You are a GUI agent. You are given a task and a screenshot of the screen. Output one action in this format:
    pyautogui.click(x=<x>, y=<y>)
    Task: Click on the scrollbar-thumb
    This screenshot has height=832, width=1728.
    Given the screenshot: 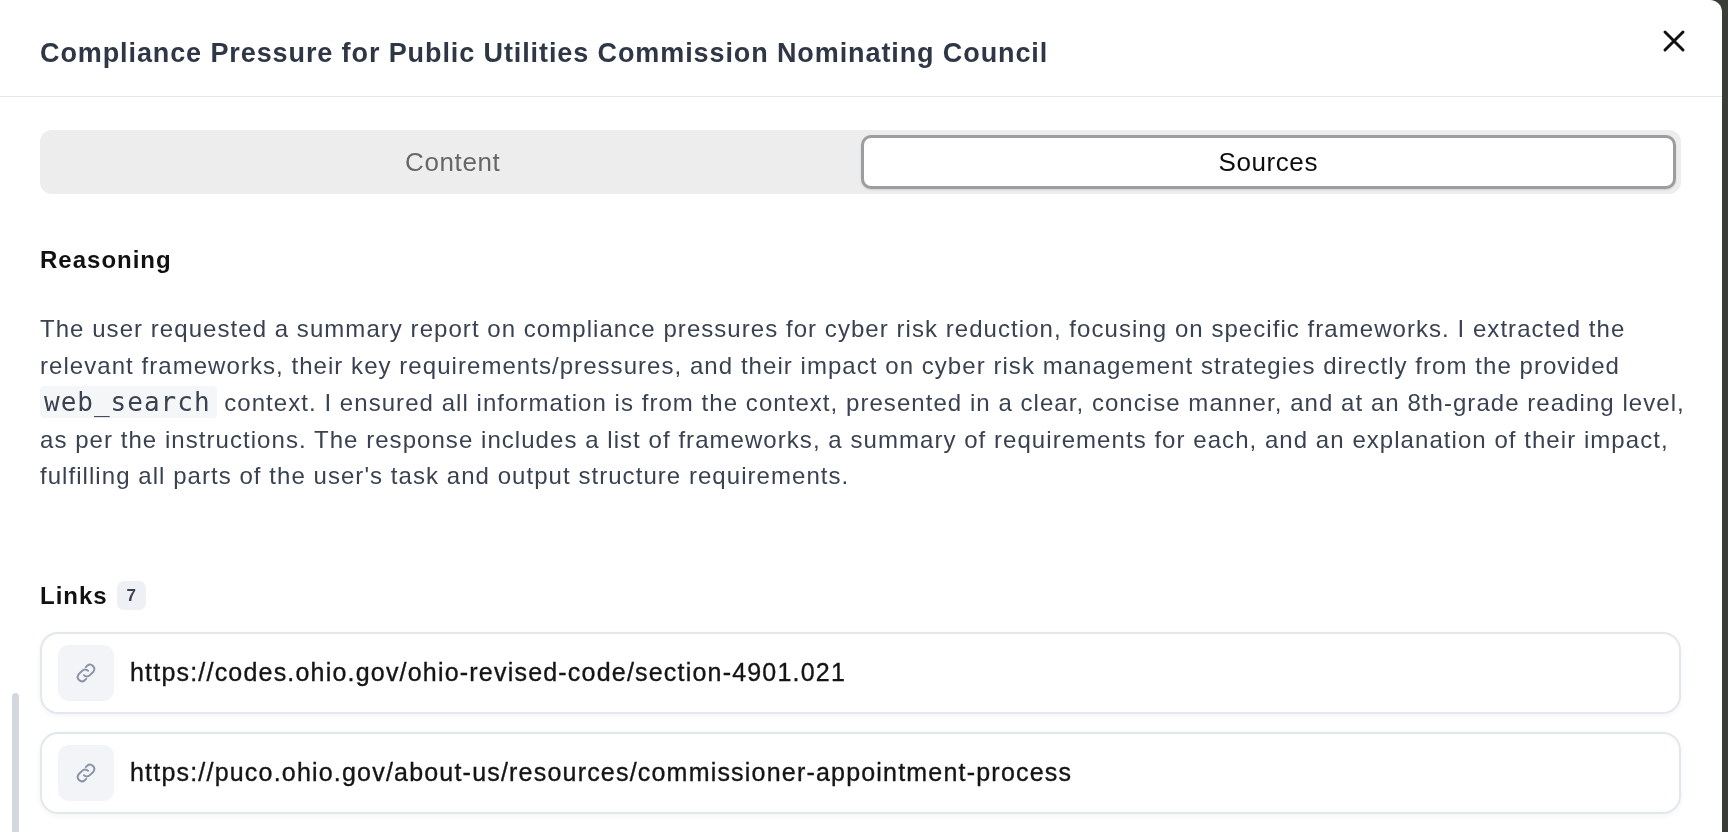 What is the action you would take?
    pyautogui.click(x=15, y=762)
    